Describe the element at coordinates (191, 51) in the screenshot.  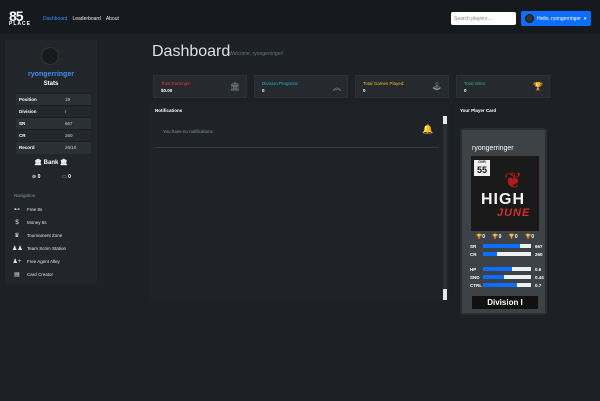
I see `page-title: Dashboard` at that location.